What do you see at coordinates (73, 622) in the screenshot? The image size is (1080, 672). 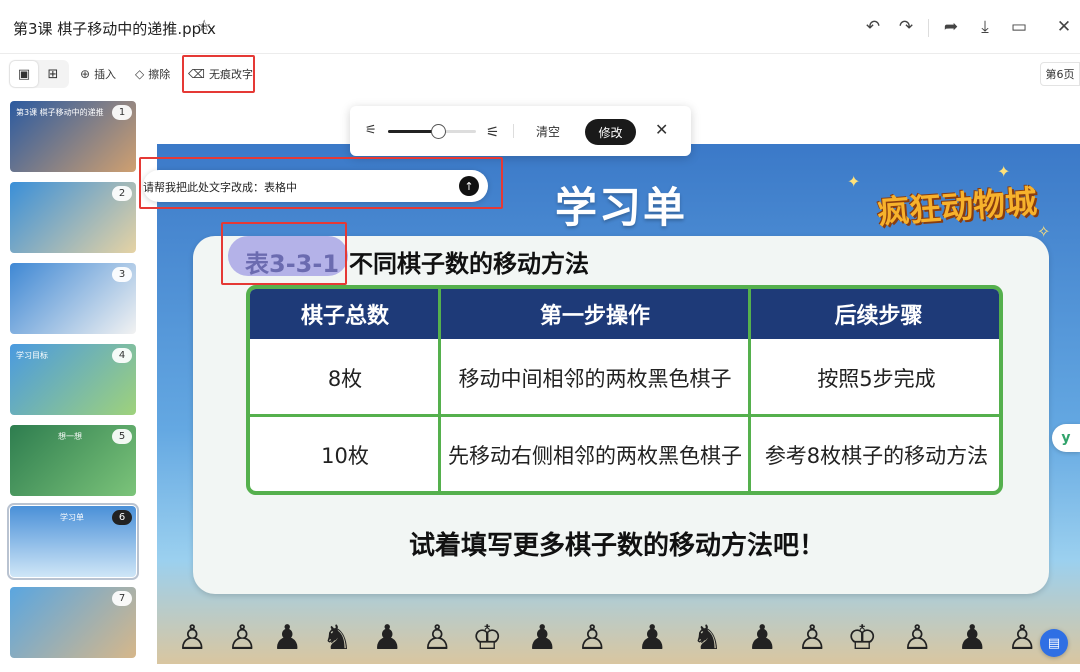 I see `slide-thumbnail: 7` at bounding box center [73, 622].